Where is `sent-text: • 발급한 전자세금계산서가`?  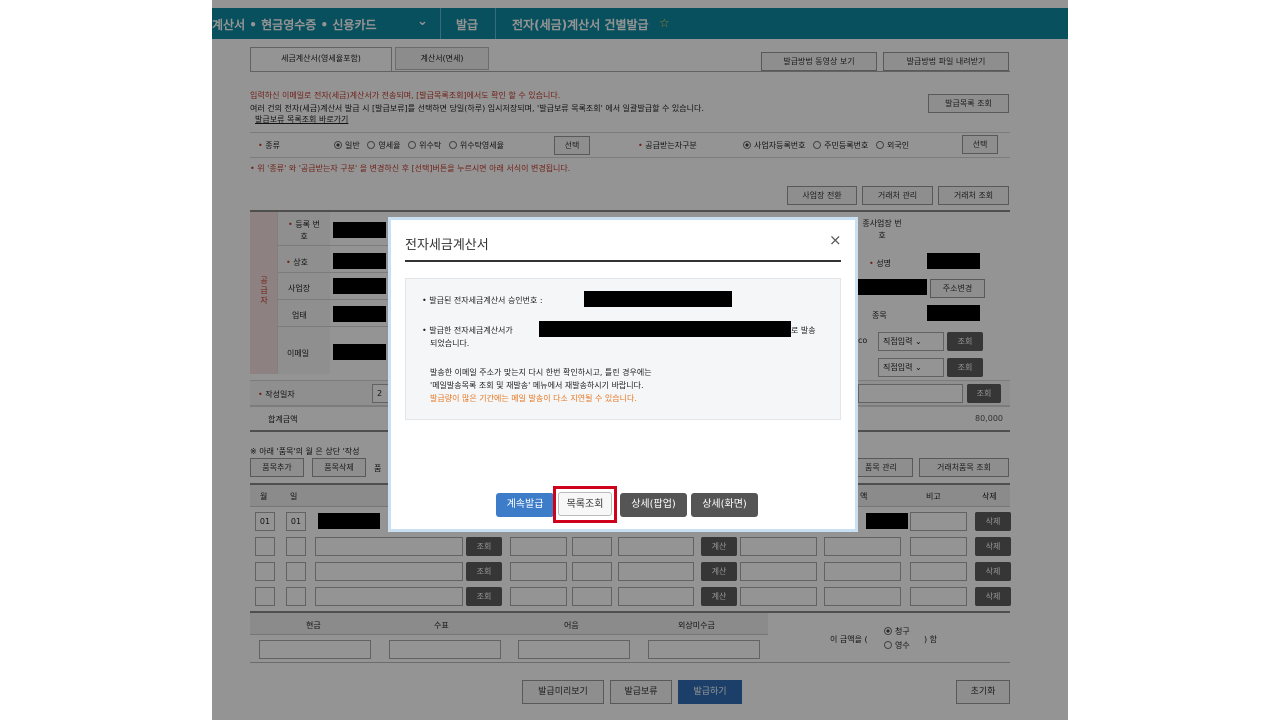
sent-text: • 발급한 전자세금계산서가 is located at coordinates (467, 330).